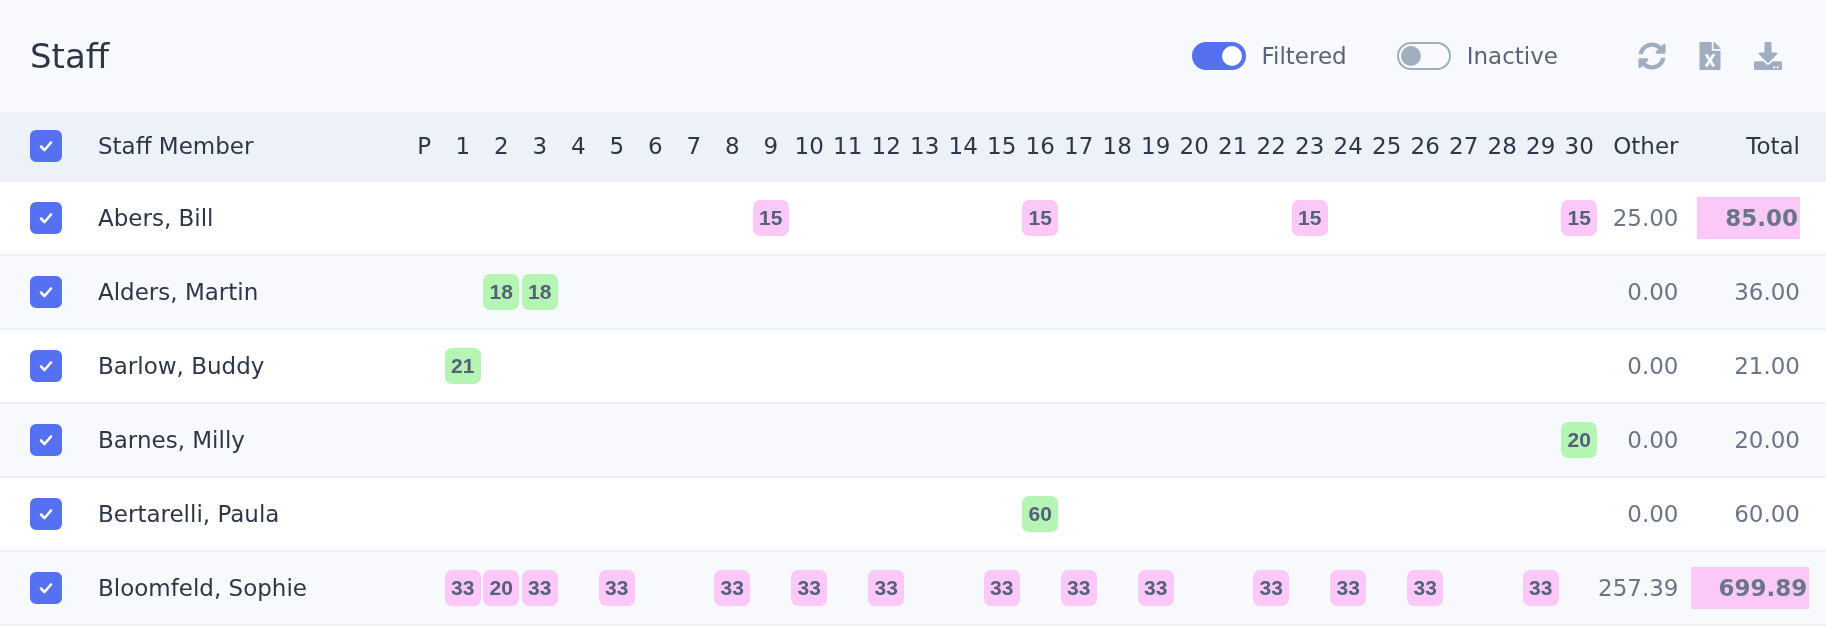  What do you see at coordinates (617, 146) in the screenshot?
I see `column-header: 5` at bounding box center [617, 146].